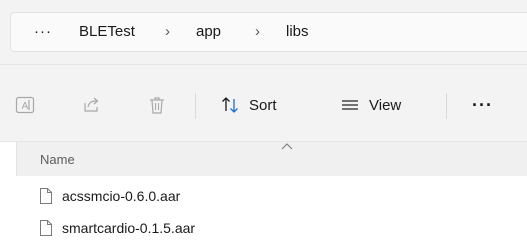  I want to click on more-options-button: ···, so click(482, 105).